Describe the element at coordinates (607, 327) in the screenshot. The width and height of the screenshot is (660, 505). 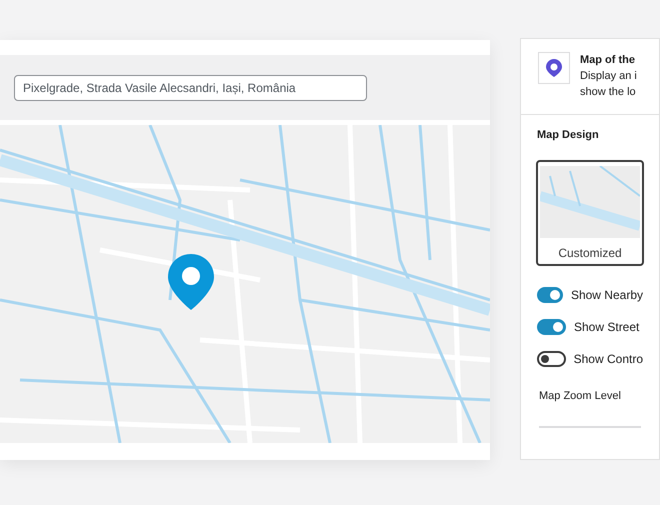
I see `toggle-label: Show Street` at that location.